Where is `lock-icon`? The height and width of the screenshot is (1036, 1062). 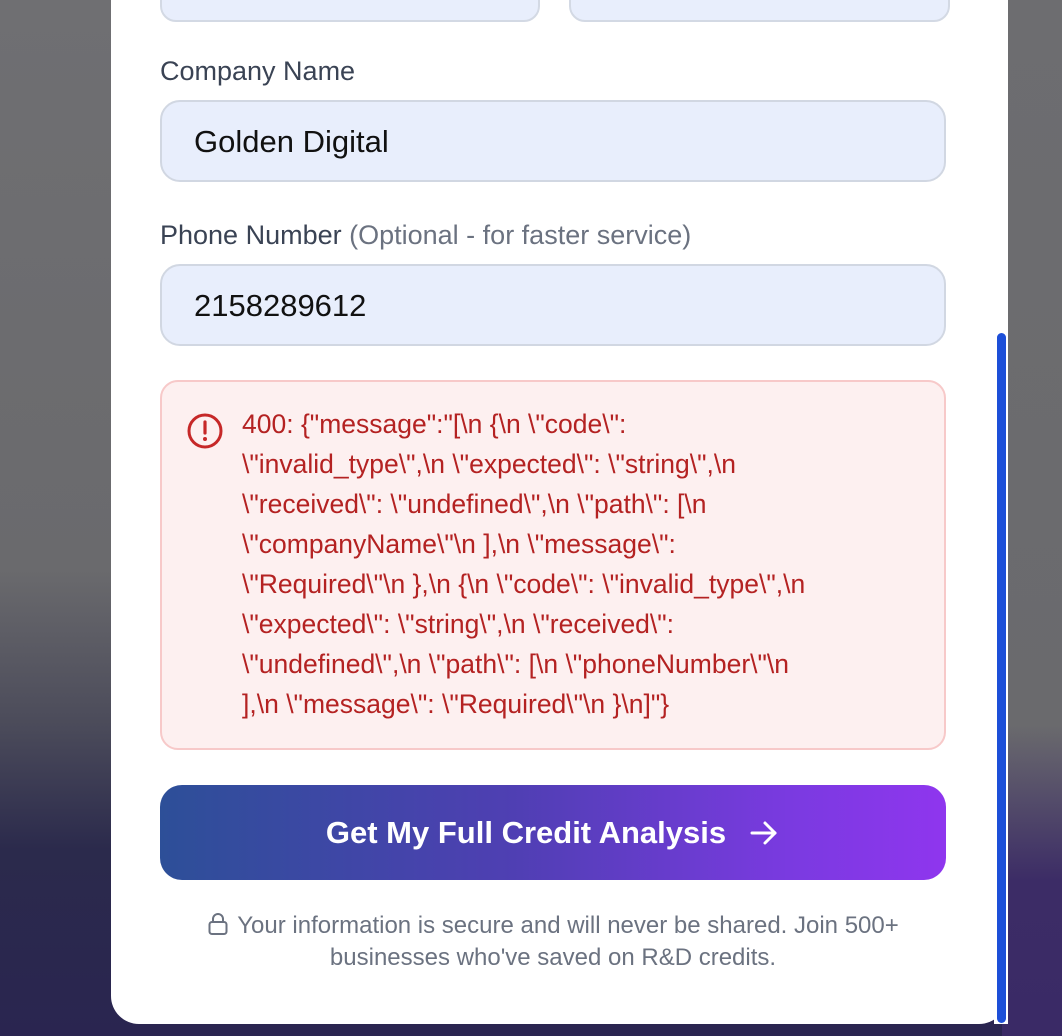
lock-icon is located at coordinates (218, 924).